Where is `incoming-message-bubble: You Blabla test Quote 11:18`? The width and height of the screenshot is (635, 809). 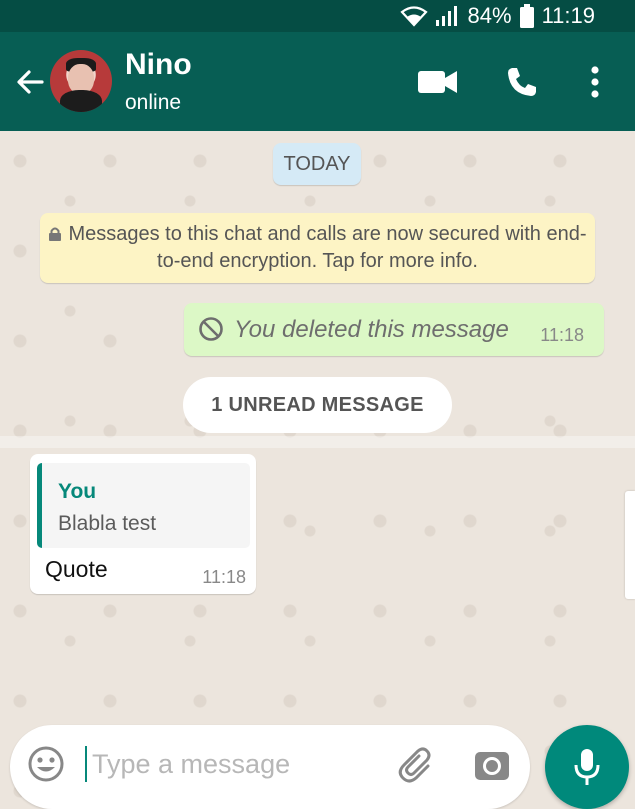 incoming-message-bubble: You Blabla test Quote 11:18 is located at coordinates (143, 524).